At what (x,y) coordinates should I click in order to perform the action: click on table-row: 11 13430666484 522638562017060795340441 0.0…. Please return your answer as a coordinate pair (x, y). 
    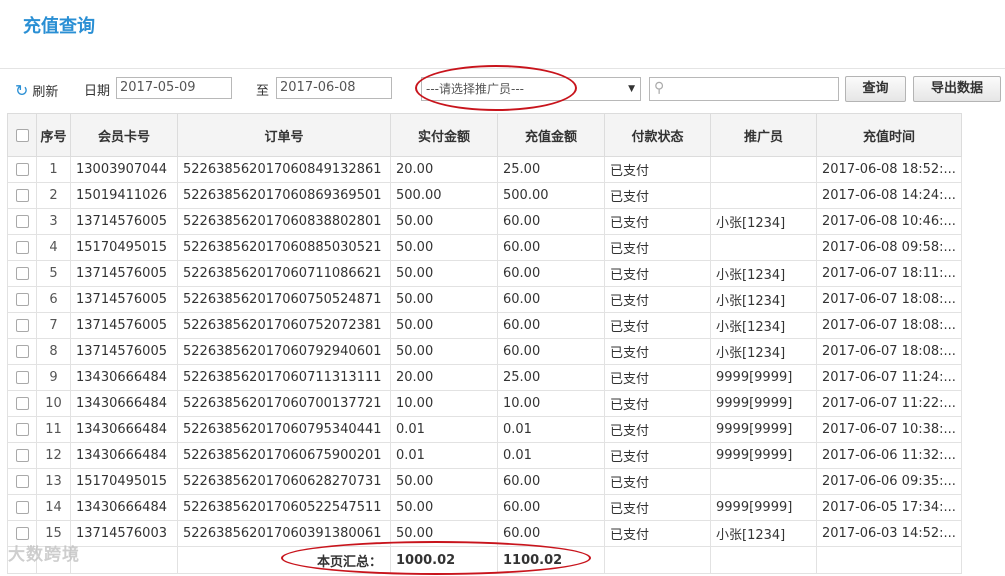
    Looking at the image, I should click on (484, 429).